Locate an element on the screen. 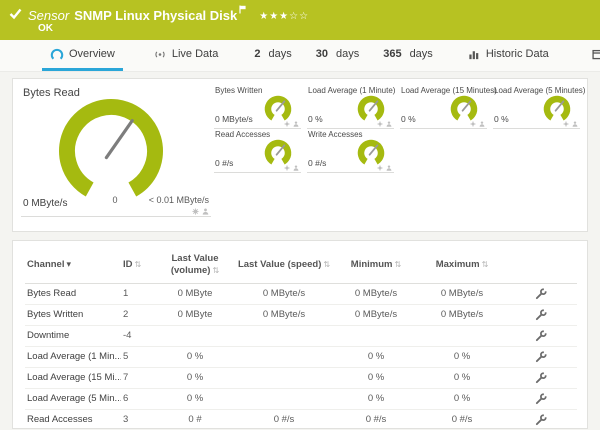  last-value-speed-cell: 0 #/s is located at coordinates (284, 418).